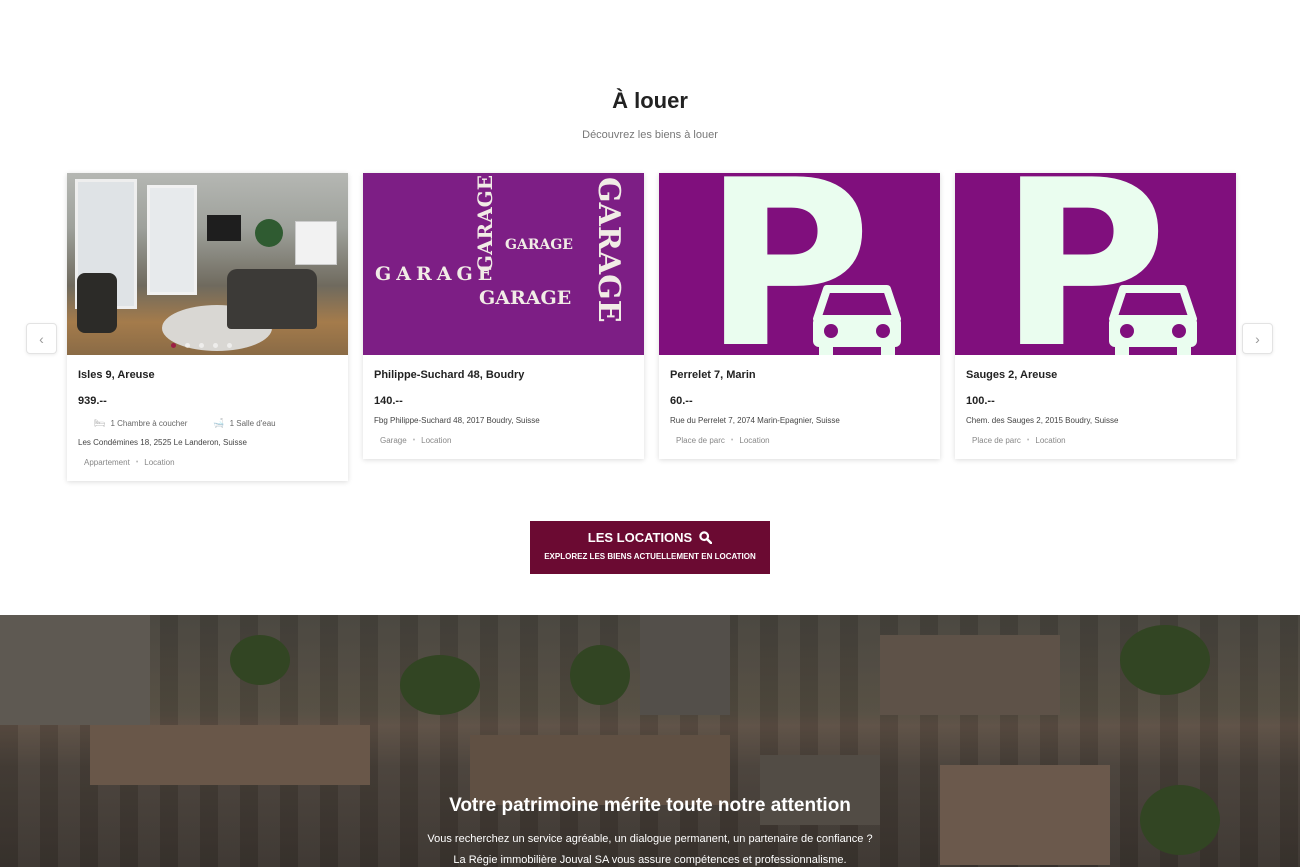 This screenshot has width=1300, height=867. Describe the element at coordinates (503, 375) in the screenshot. I see `listing-title: Philippe-Suchard 48, Boudry` at that location.